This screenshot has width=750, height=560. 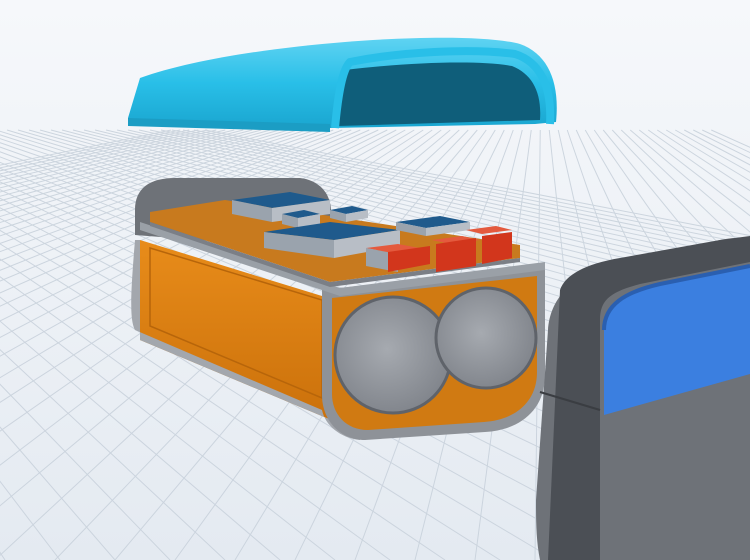 I want to click on lid-inner-opening, so click(x=439, y=94).